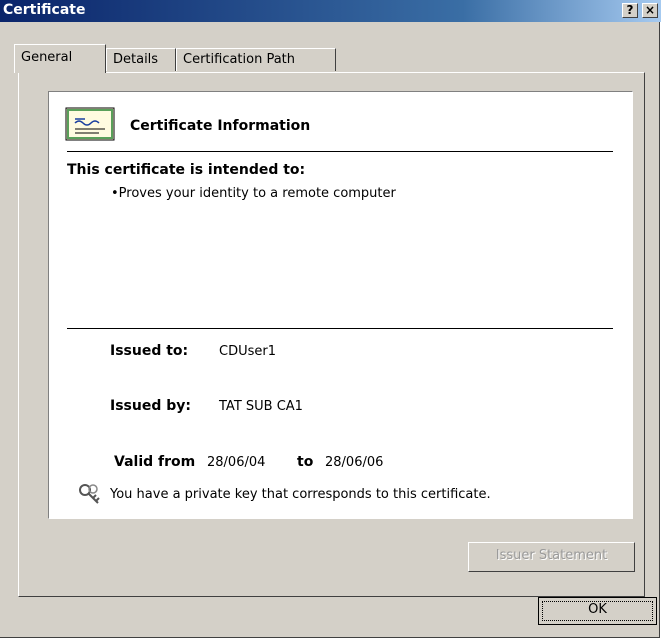 The height and width of the screenshot is (639, 661). I want to click on issued-to-label: Issued to:, so click(149, 351).